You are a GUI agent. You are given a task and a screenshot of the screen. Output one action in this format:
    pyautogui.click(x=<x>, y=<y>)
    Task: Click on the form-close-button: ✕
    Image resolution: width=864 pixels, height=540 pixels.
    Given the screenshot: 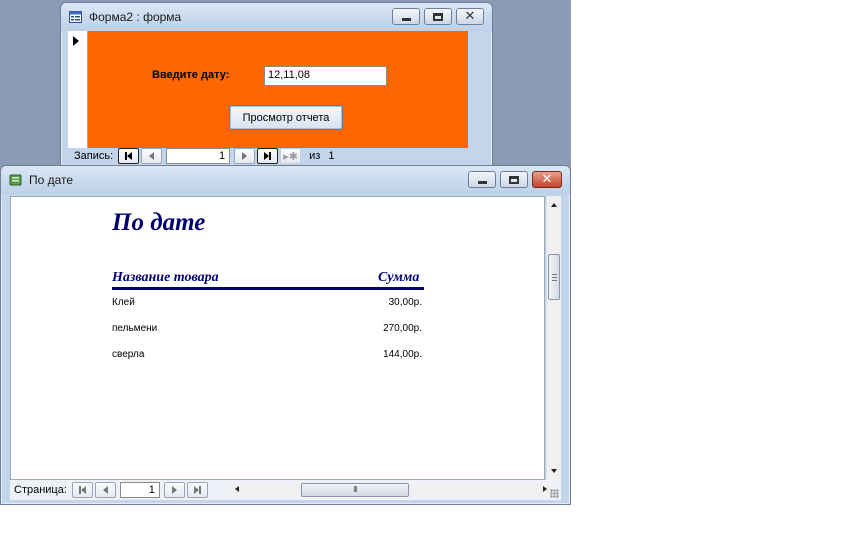 What is the action you would take?
    pyautogui.click(x=470, y=16)
    